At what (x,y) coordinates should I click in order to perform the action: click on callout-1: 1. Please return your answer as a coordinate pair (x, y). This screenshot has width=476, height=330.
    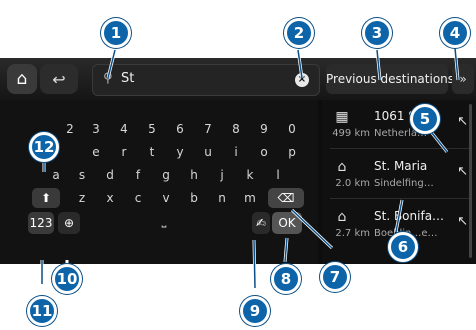
    Looking at the image, I should click on (116, 33).